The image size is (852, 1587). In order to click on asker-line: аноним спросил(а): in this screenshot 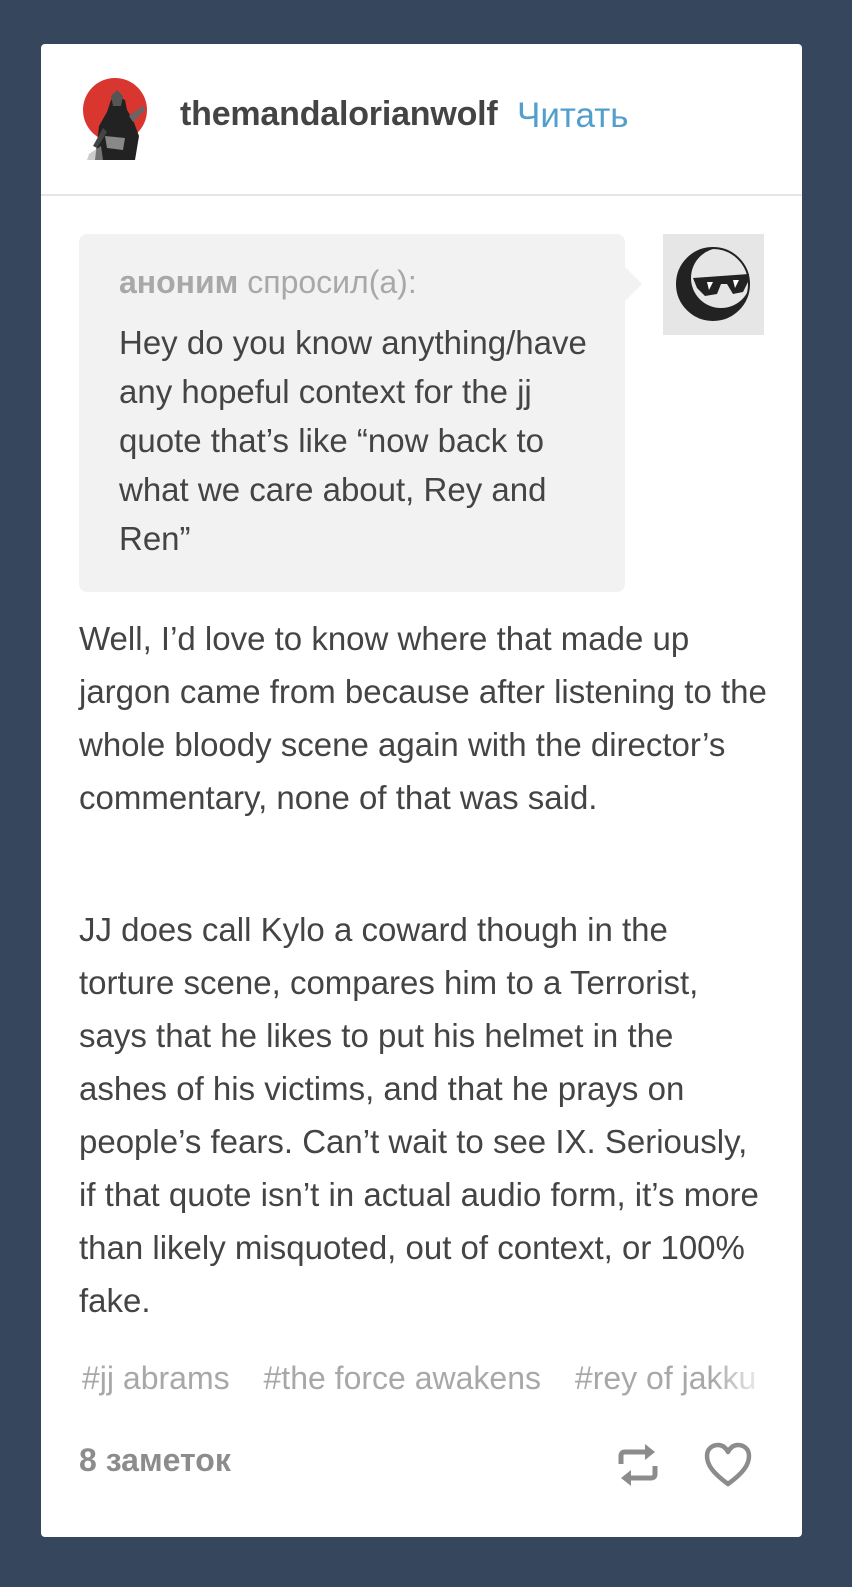, I will do `click(268, 282)`.